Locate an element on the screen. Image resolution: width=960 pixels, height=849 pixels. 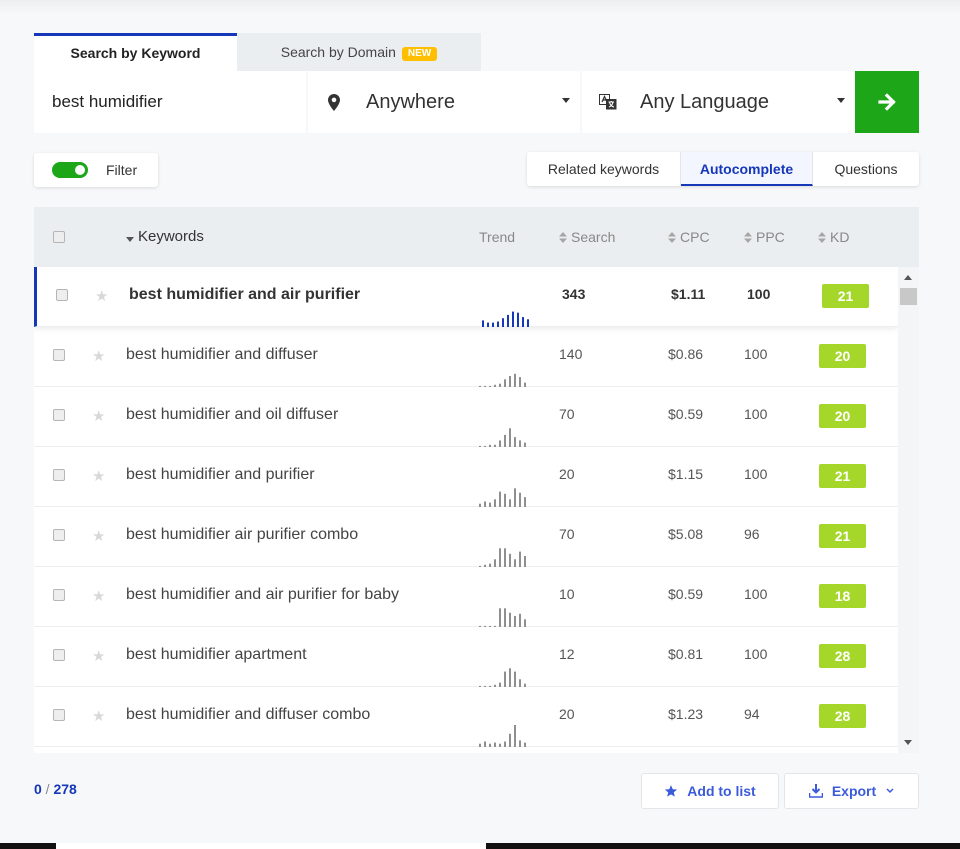
keyword-text: best humidifier and oil diffuser is located at coordinates (232, 415).